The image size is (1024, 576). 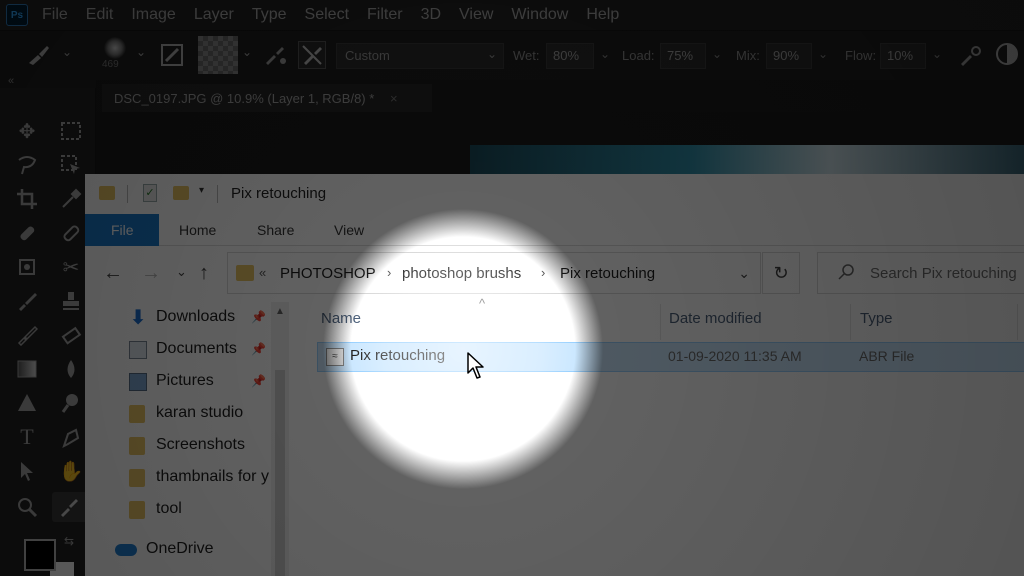 What do you see at coordinates (71, 403) in the screenshot?
I see `dodge-tool-icon` at bounding box center [71, 403].